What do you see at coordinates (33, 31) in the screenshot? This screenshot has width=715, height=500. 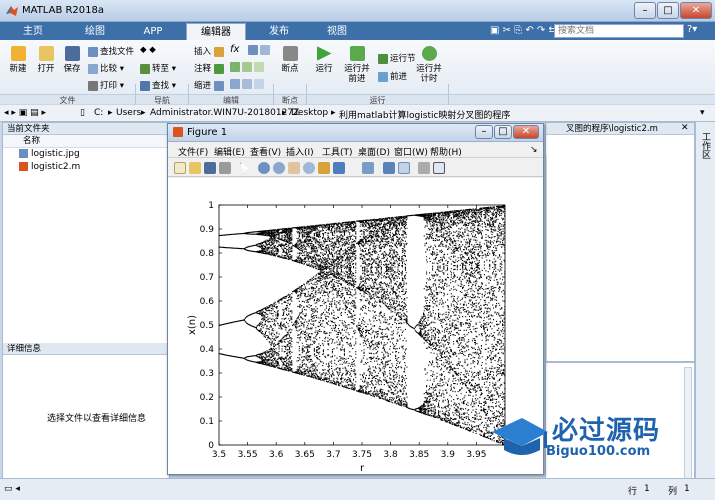 I see `tab-home: 主页` at bounding box center [33, 31].